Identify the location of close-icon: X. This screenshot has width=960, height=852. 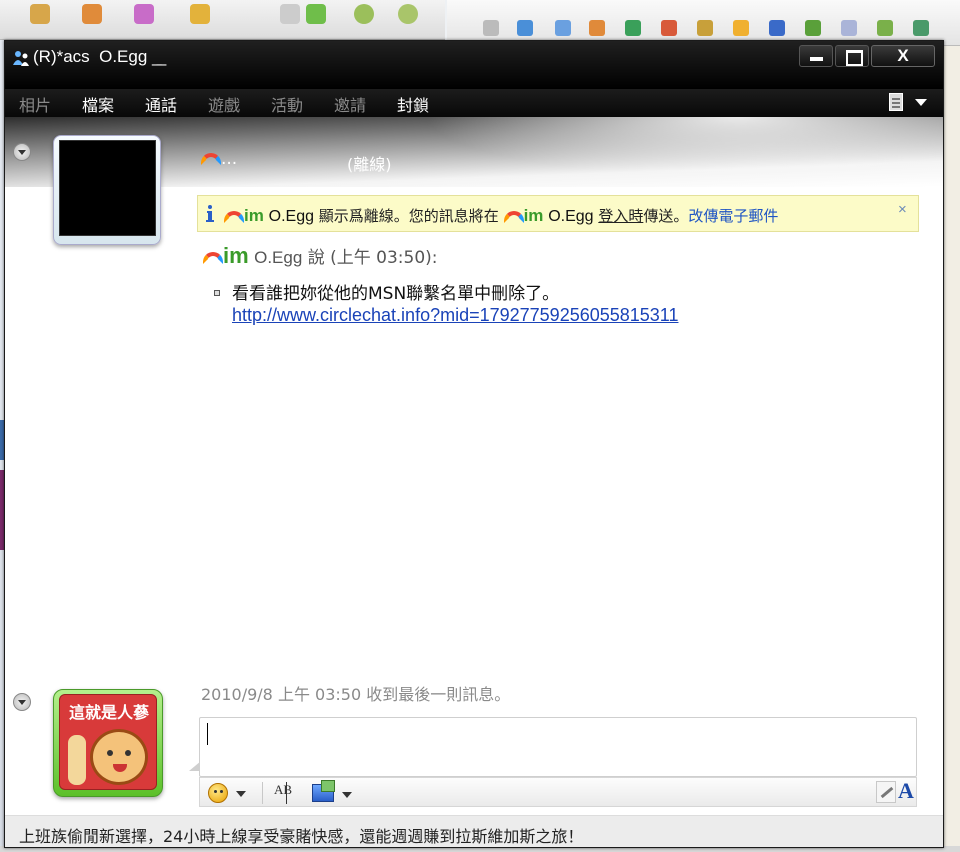
(903, 55).